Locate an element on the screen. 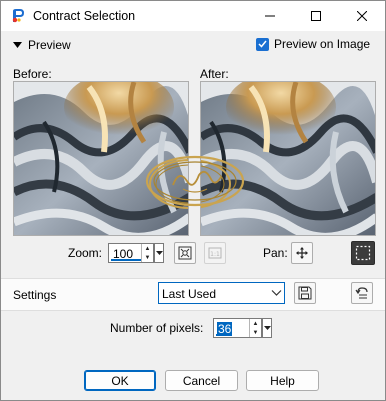 Image resolution: width=386 pixels, height=401 pixels. zoom-increment-icon: ▲ is located at coordinates (147, 248).